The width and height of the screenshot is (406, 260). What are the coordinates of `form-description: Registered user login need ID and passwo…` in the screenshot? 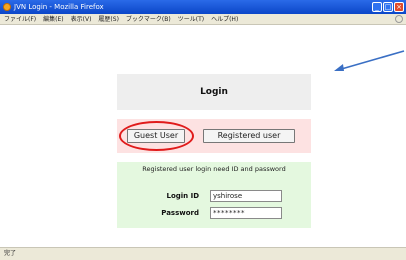 It's located at (214, 169).